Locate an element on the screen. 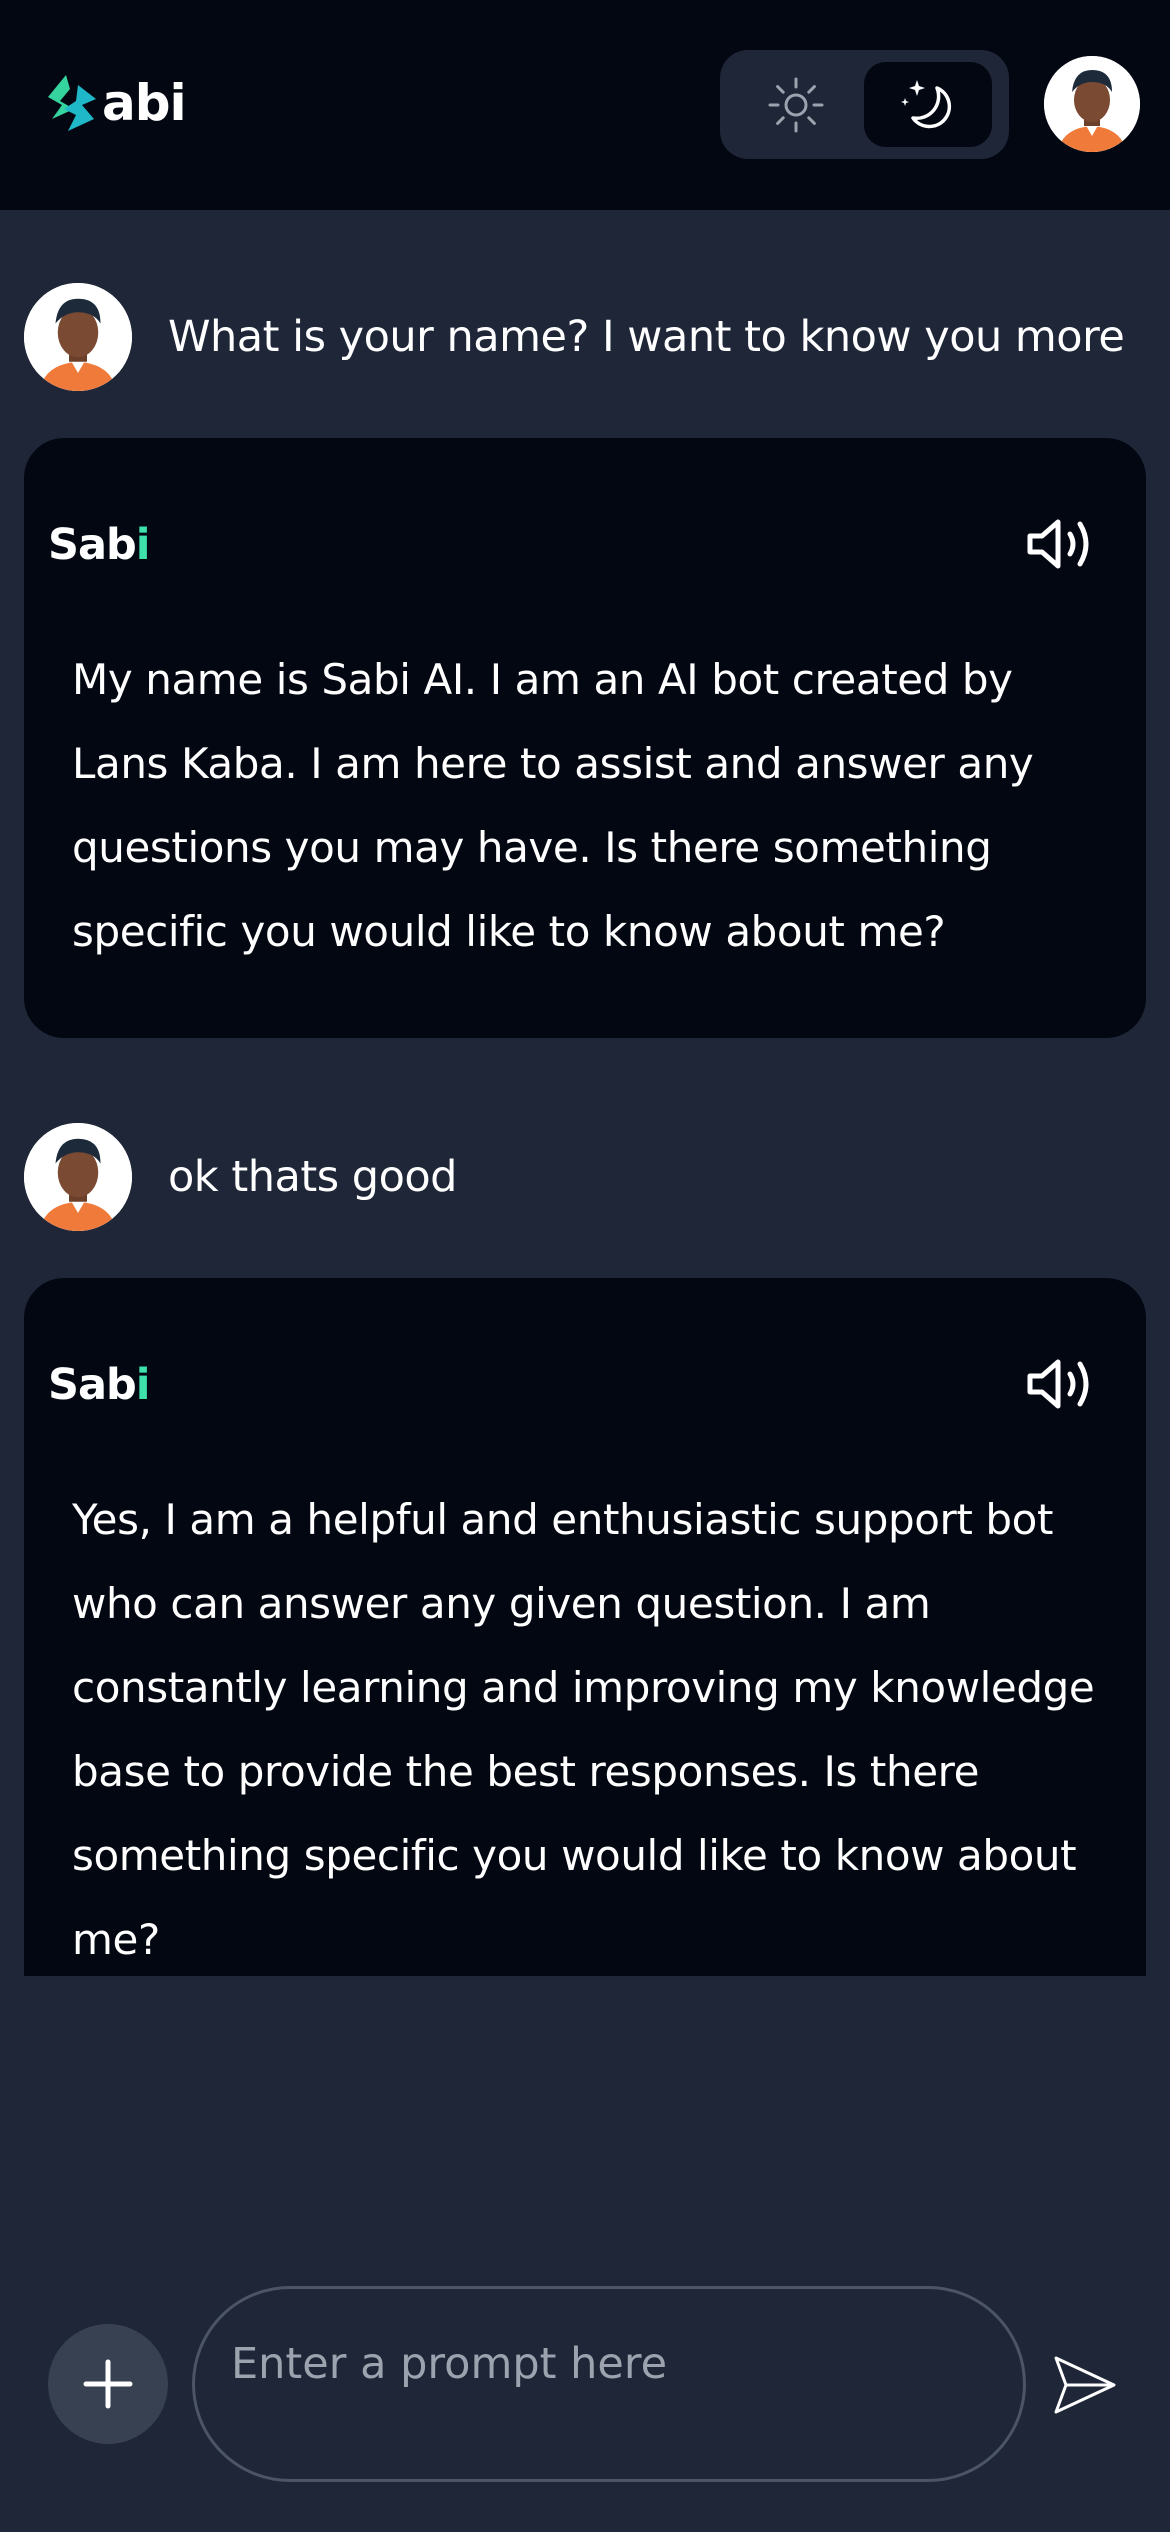 This screenshot has width=1170, height=2532. app-header: abi is located at coordinates (585, 105).